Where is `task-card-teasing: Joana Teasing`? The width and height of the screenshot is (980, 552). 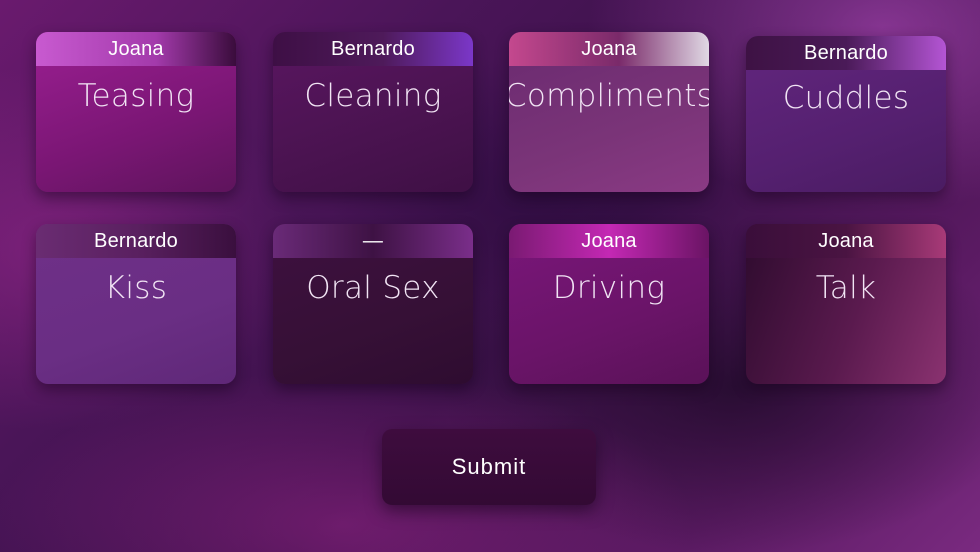
task-card-teasing: Joana Teasing is located at coordinates (136, 112).